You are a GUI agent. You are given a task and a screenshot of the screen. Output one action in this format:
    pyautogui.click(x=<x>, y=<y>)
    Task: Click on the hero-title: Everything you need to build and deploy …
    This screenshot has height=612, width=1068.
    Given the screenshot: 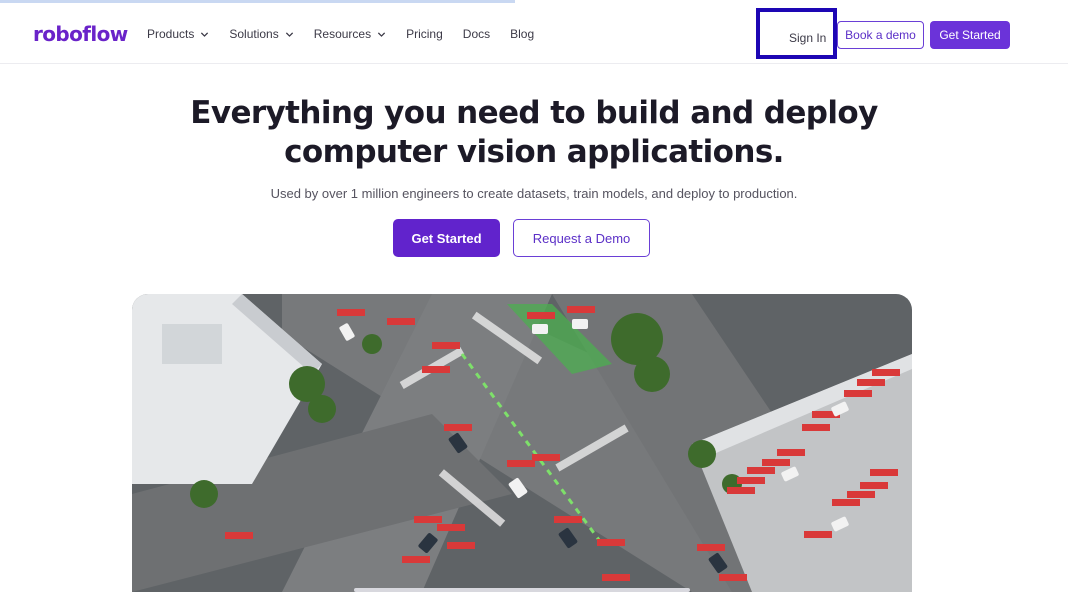 What is the action you would take?
    pyautogui.click(x=534, y=133)
    